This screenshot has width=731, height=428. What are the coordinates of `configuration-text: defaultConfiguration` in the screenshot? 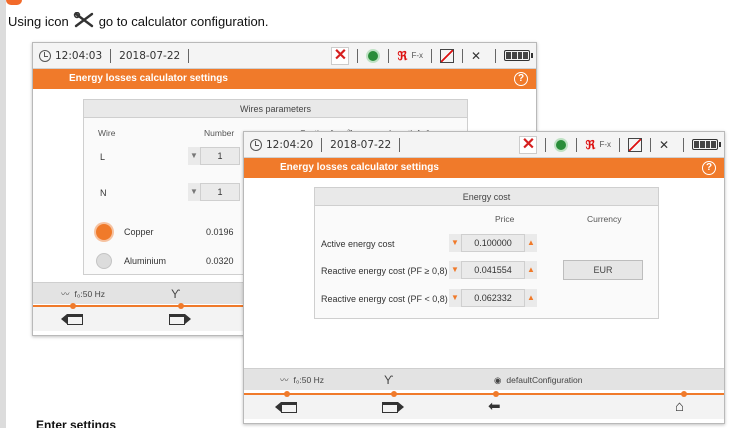 It's located at (544, 380).